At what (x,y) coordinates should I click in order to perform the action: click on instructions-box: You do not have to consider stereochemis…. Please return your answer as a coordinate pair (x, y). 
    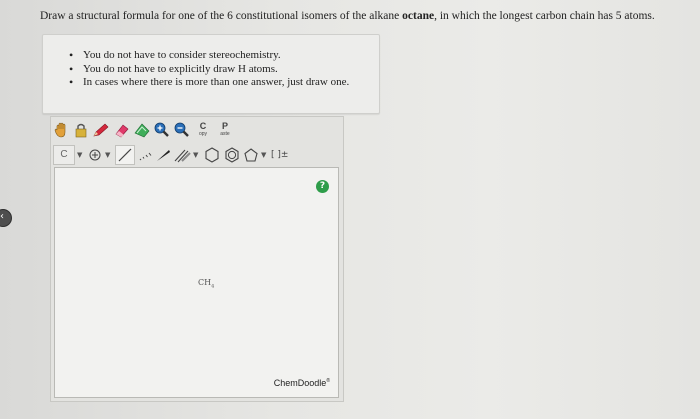
    Looking at the image, I should click on (211, 74).